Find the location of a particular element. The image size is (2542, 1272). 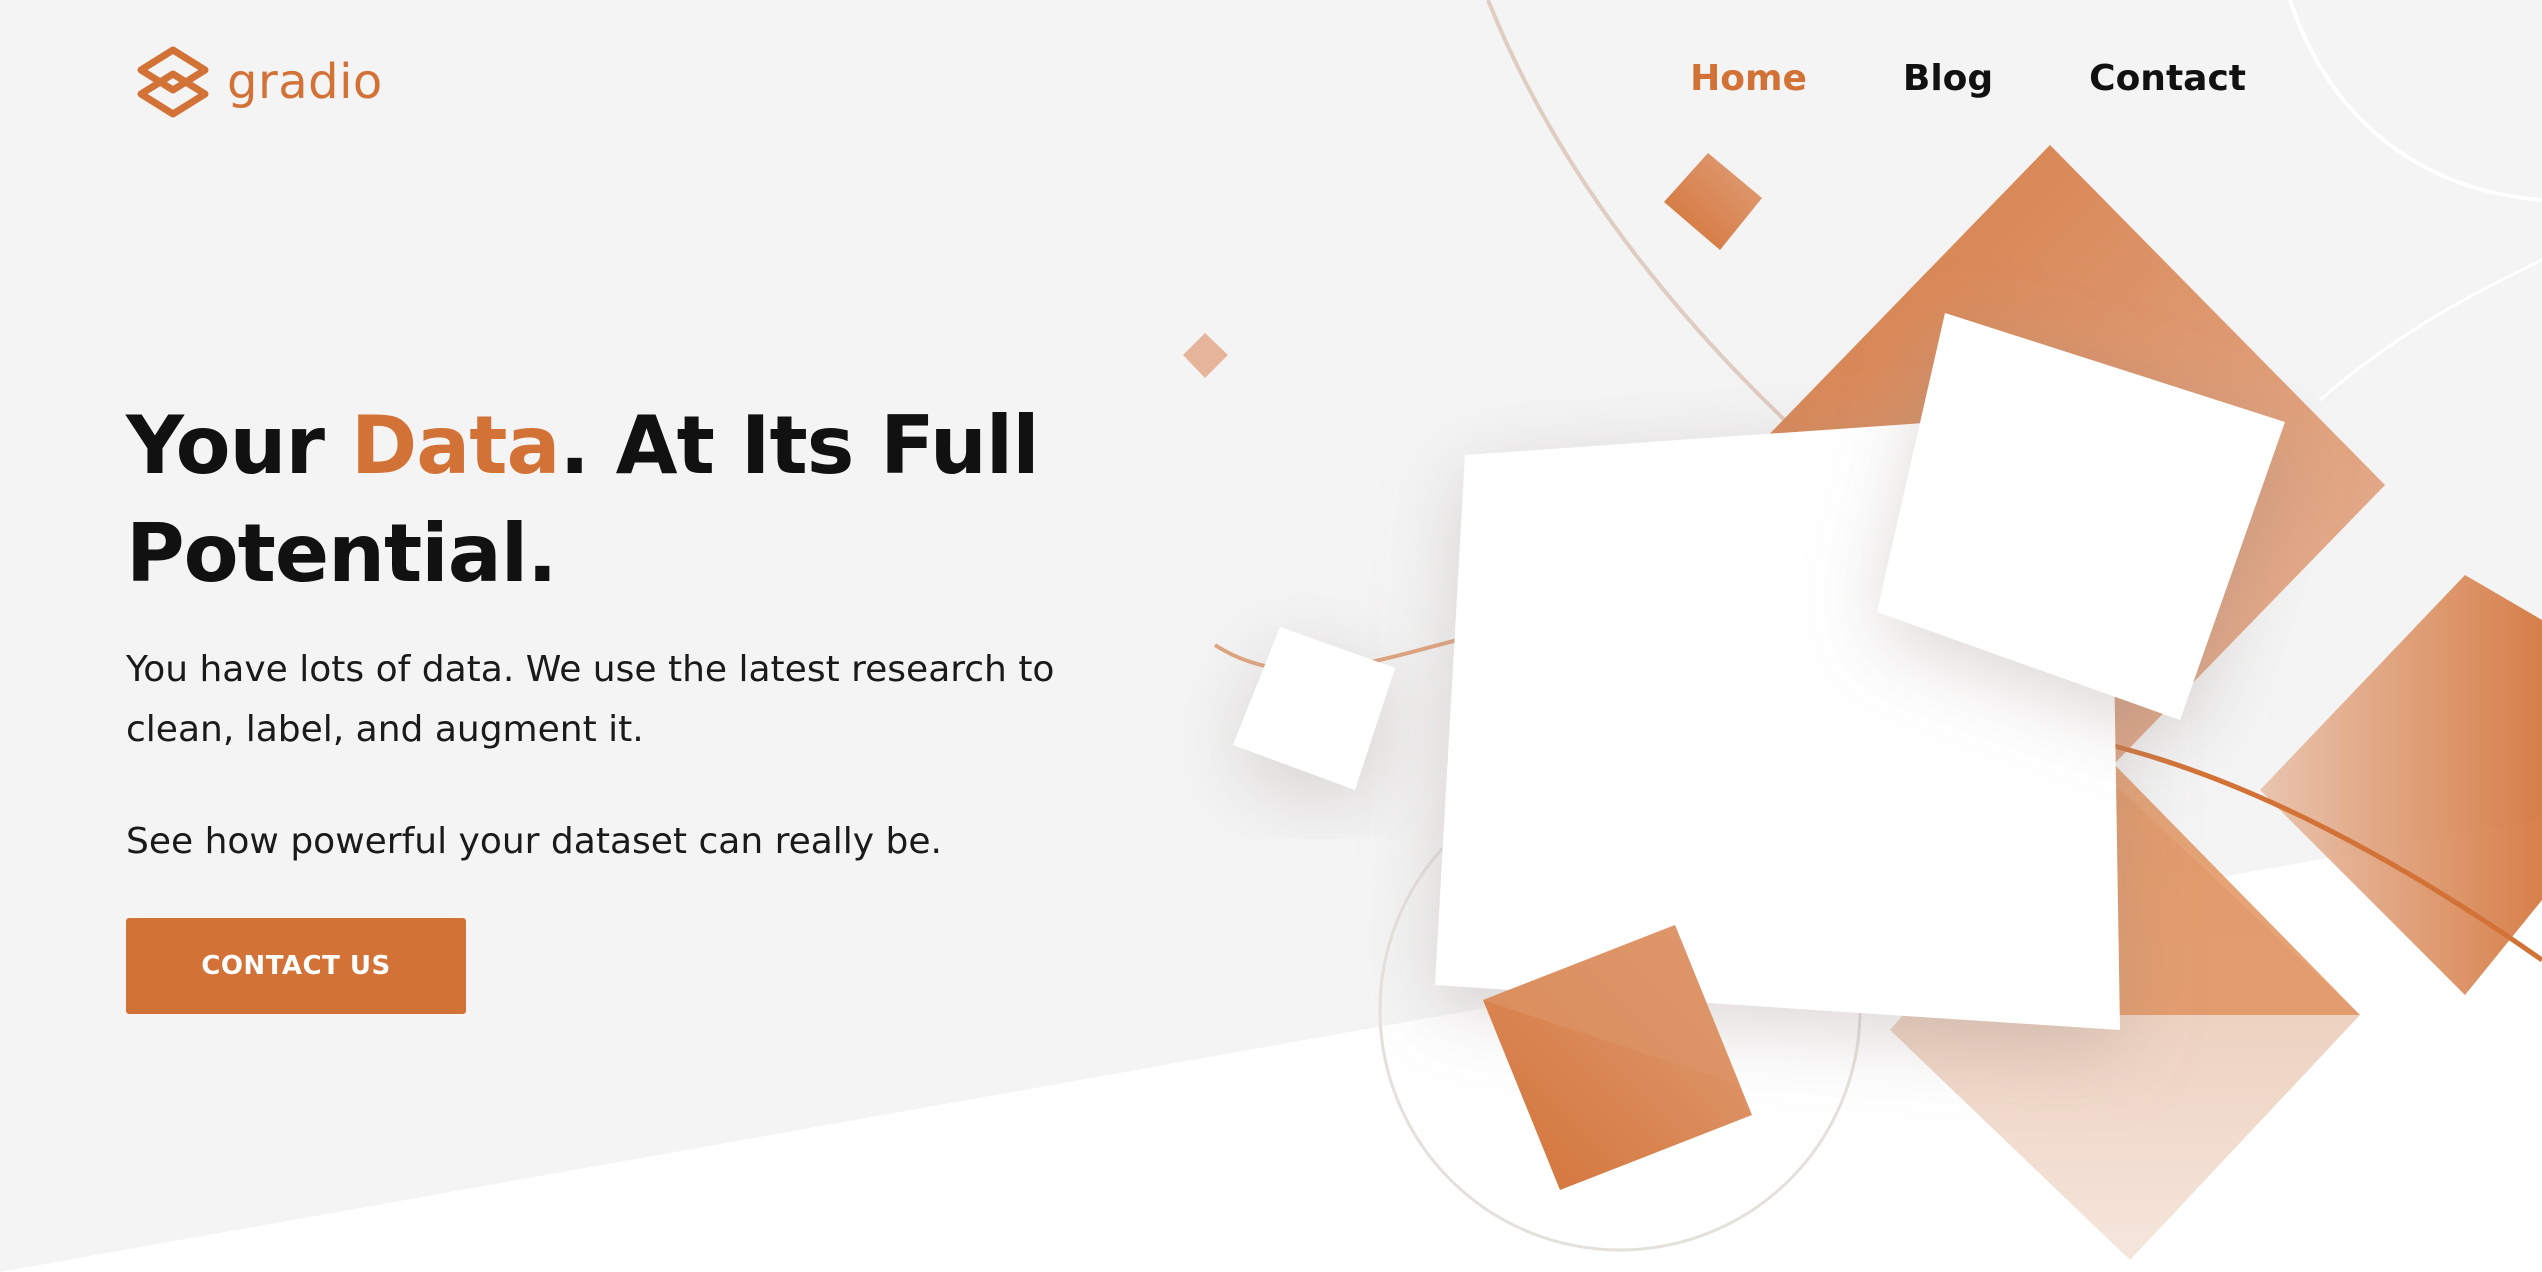

small-diamond is located at coordinates (1713, 201).